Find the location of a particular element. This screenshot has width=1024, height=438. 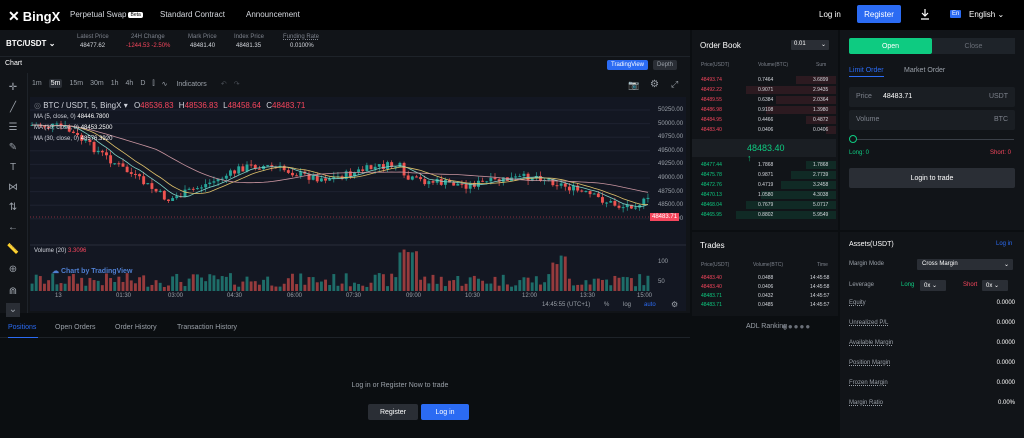

login-link: Log in is located at coordinates (830, 14).